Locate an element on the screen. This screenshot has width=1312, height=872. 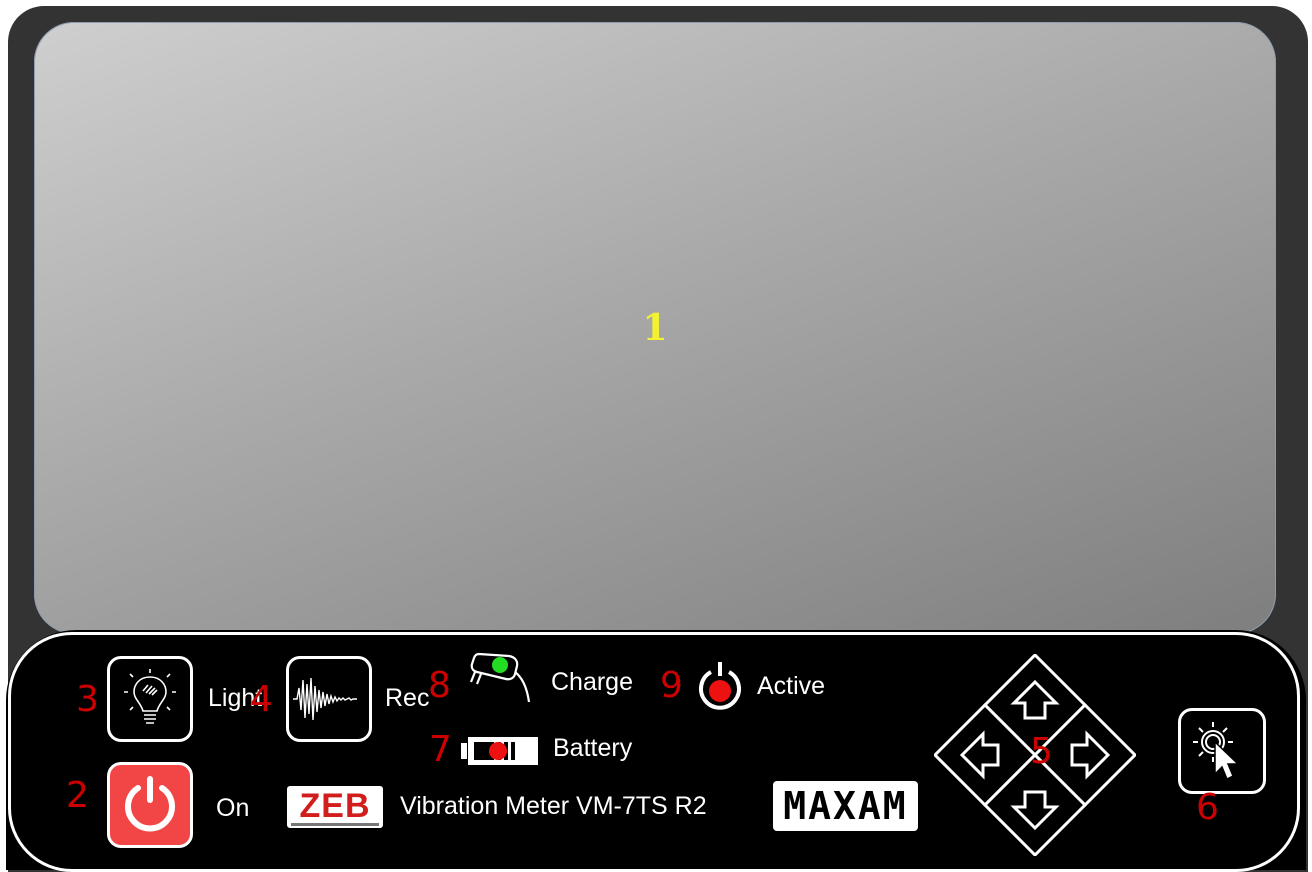
record-button is located at coordinates (329, 699).